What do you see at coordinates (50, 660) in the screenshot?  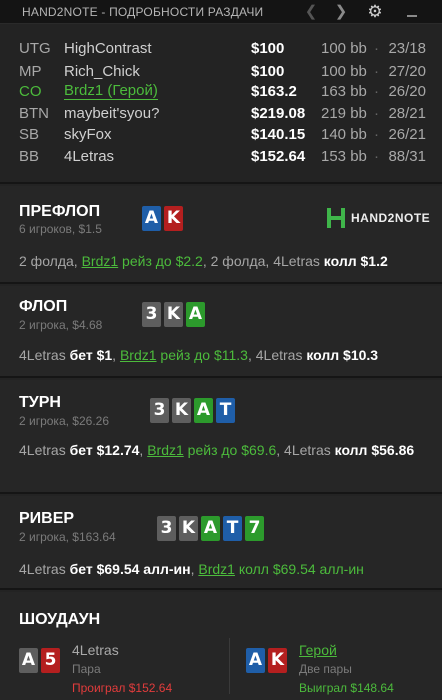 I see `playing-card: 5` at bounding box center [50, 660].